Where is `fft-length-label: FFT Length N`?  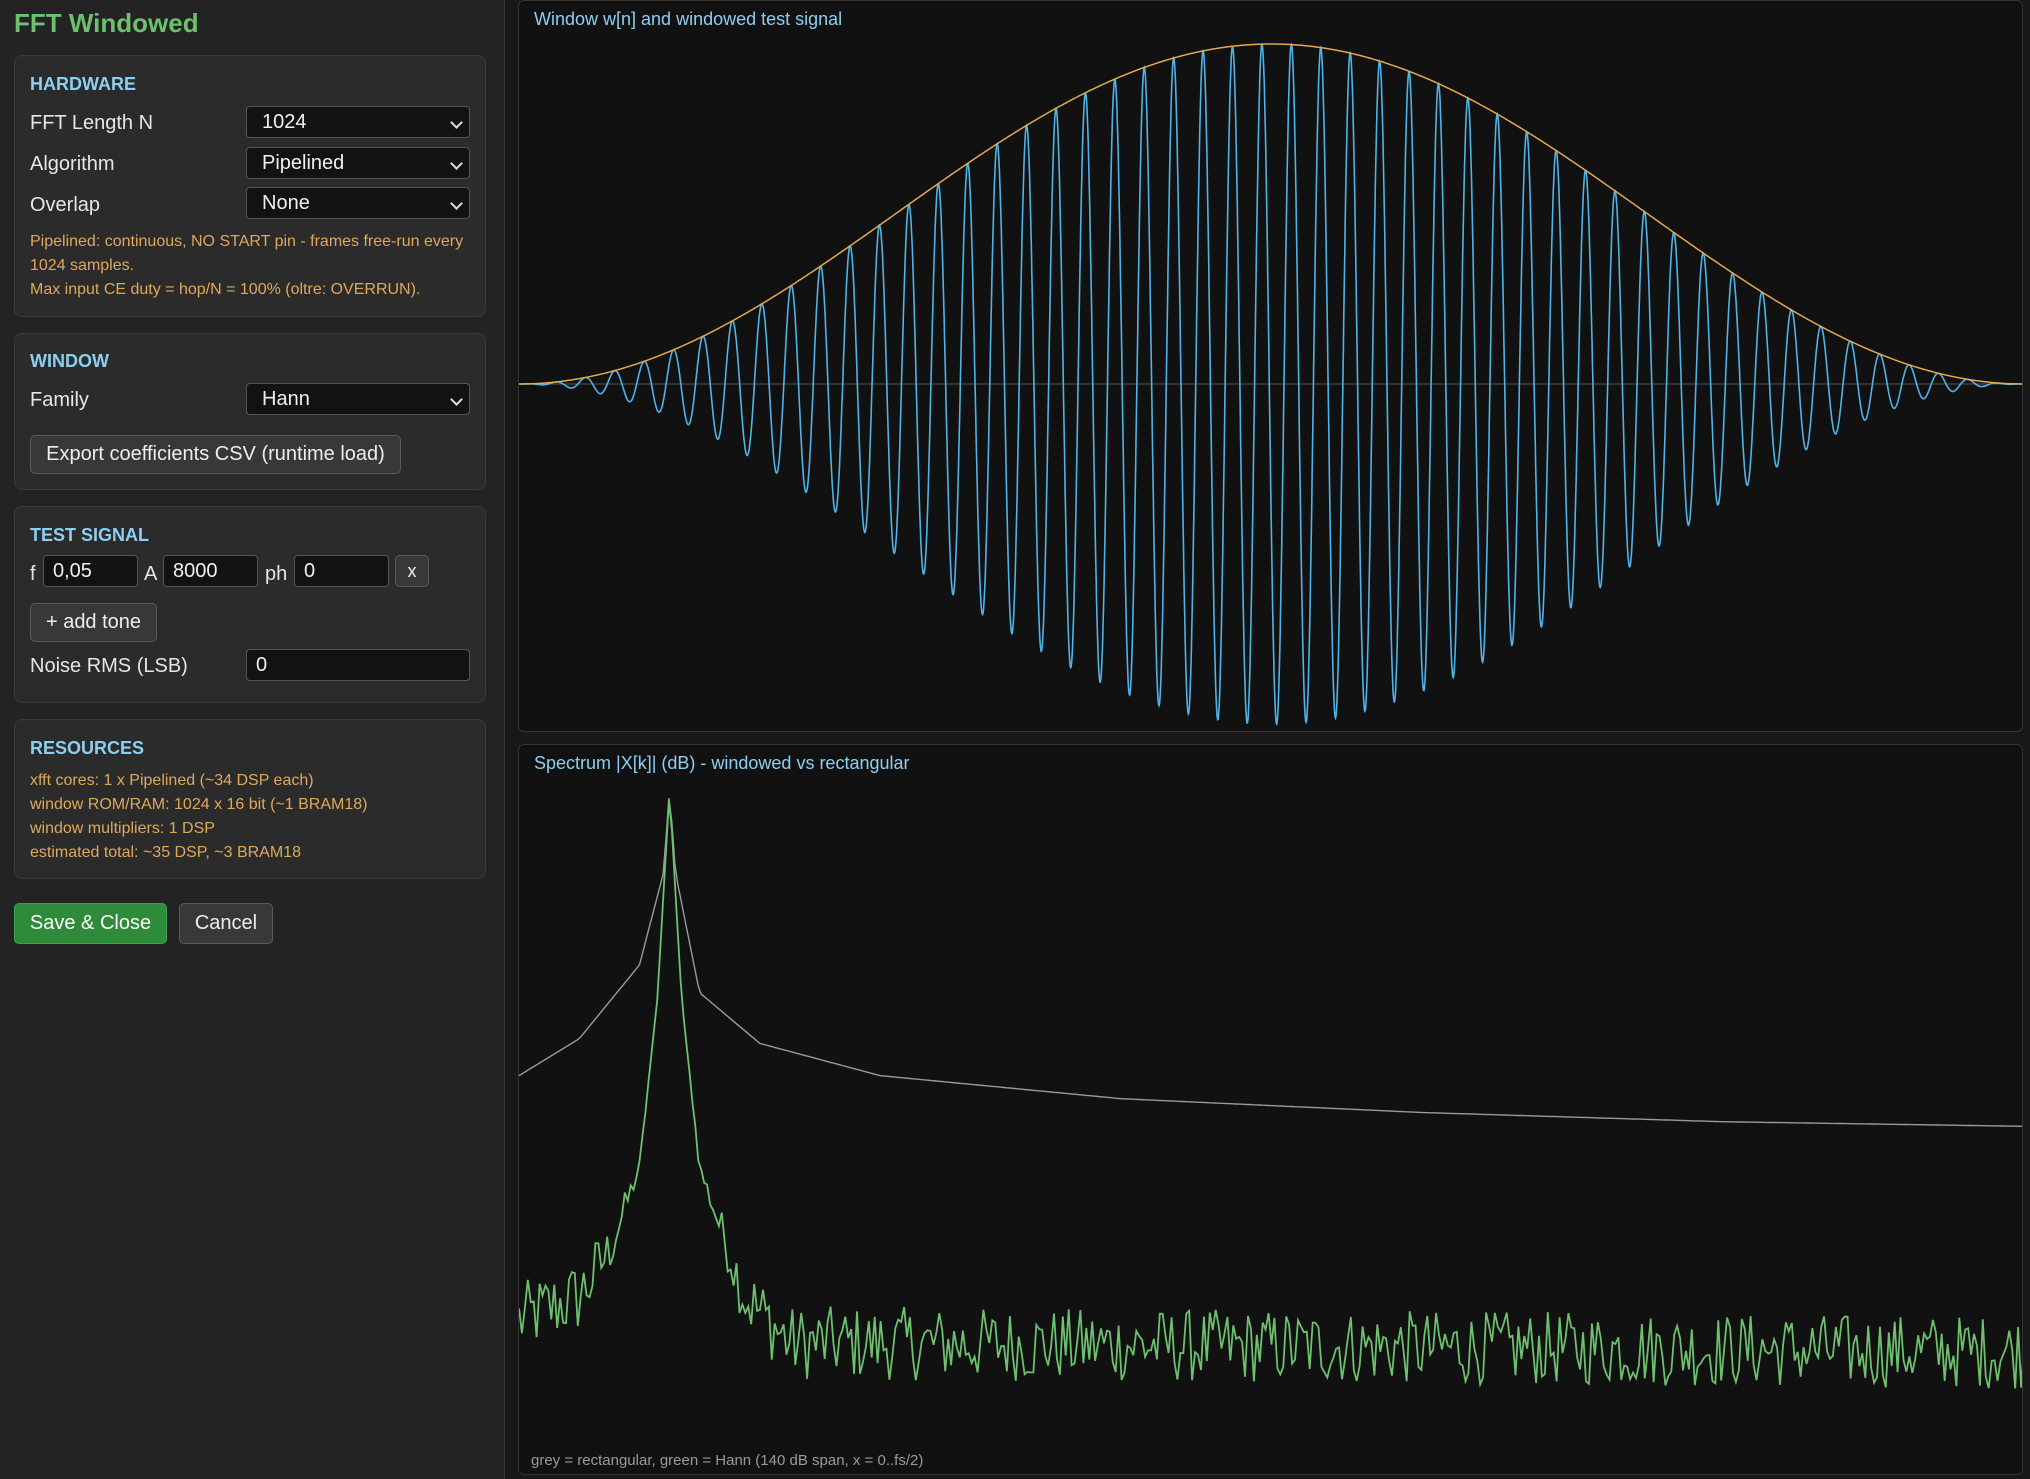
fft-length-label: FFT Length N is located at coordinates (92, 123).